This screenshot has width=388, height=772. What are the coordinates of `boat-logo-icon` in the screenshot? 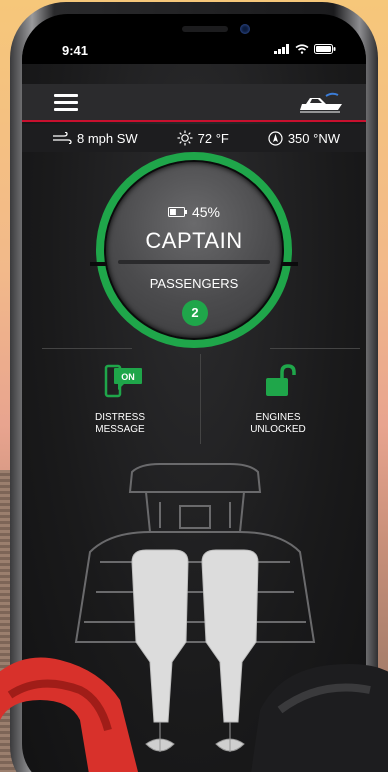 It's located at (321, 102).